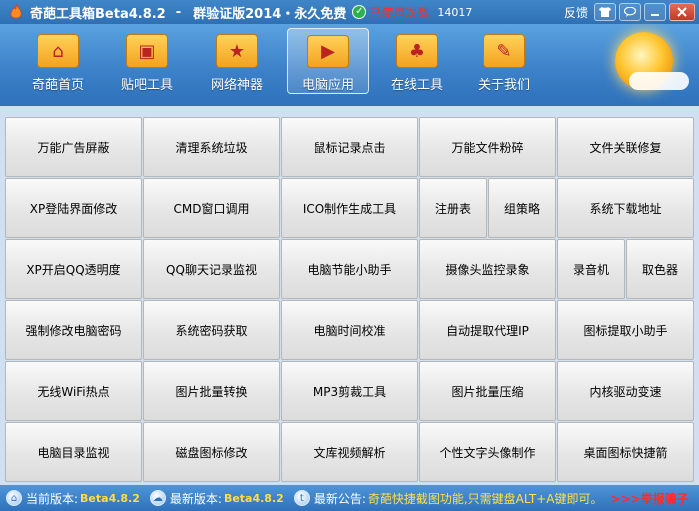 This screenshot has width=699, height=511. I want to click on tool-button: 鼠标记录点击, so click(349, 147).